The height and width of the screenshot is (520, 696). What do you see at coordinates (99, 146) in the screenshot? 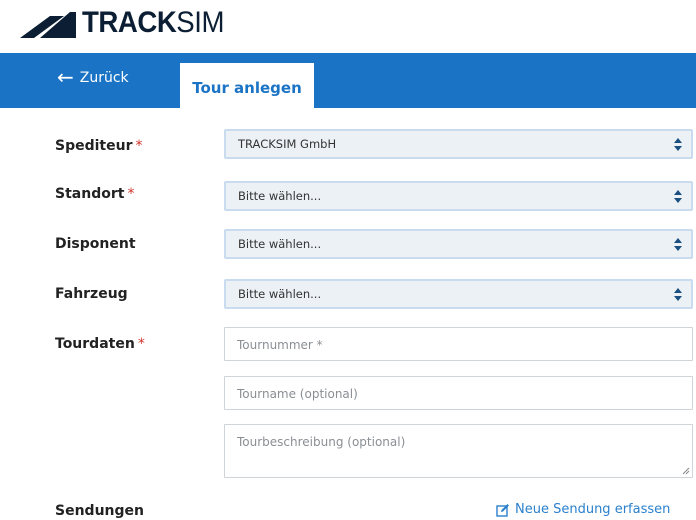
I see `forwarder-label: Spediteur *` at bounding box center [99, 146].